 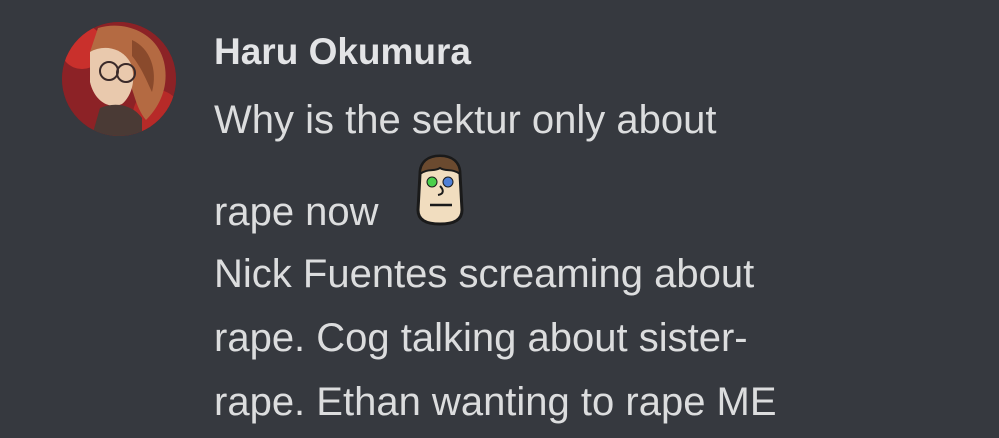 What do you see at coordinates (481, 338) in the screenshot?
I see `message-line: rape. Cog talking about sister-` at bounding box center [481, 338].